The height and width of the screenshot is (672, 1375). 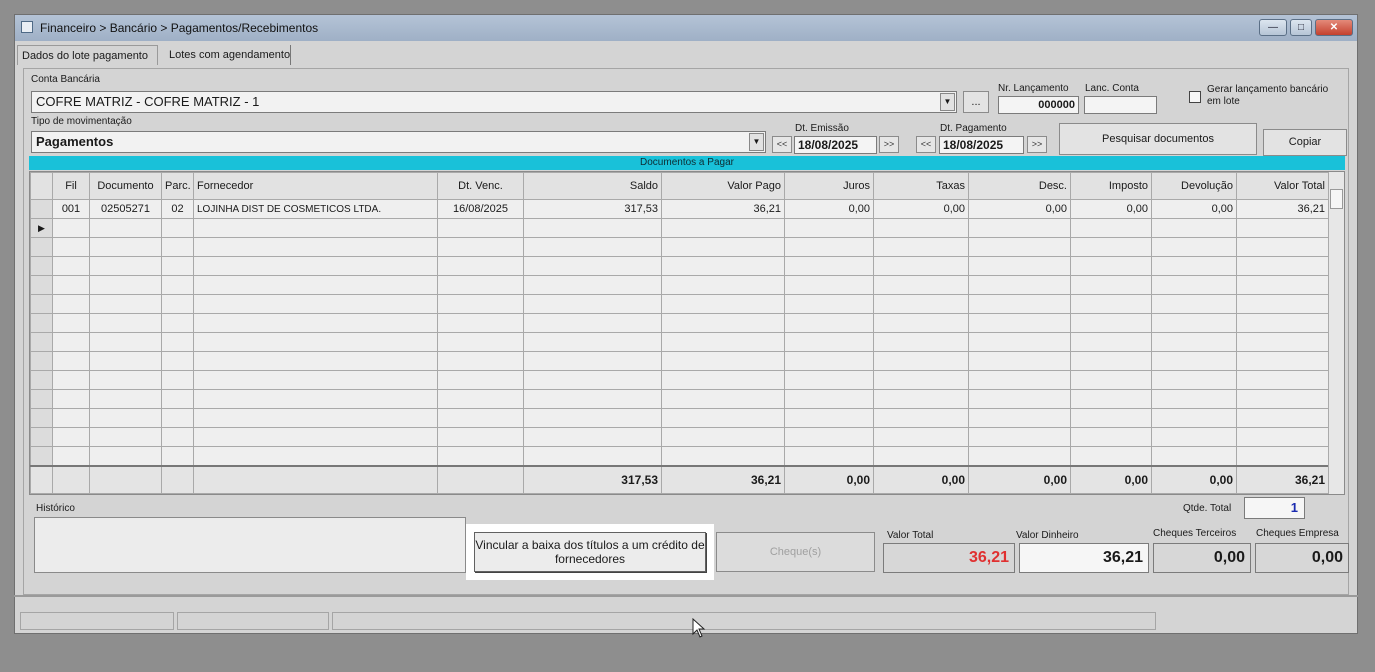 I want to click on scrollbar-thumb, so click(x=1336, y=199).